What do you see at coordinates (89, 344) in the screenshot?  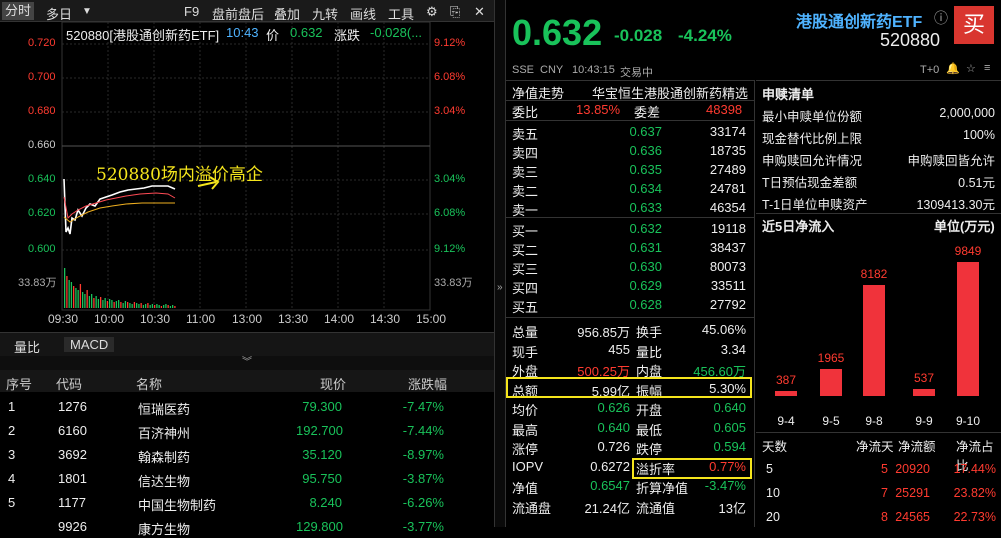 I see `tab-macd: MACD` at bounding box center [89, 344].